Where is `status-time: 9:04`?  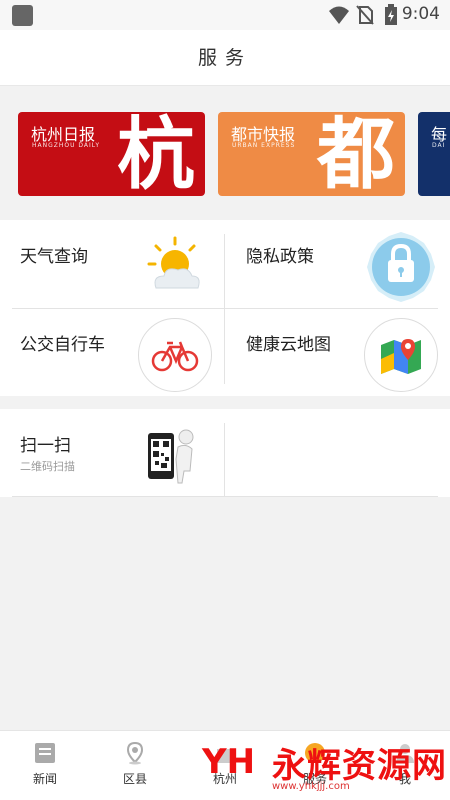
status-time: 9:04 is located at coordinates (420, 14).